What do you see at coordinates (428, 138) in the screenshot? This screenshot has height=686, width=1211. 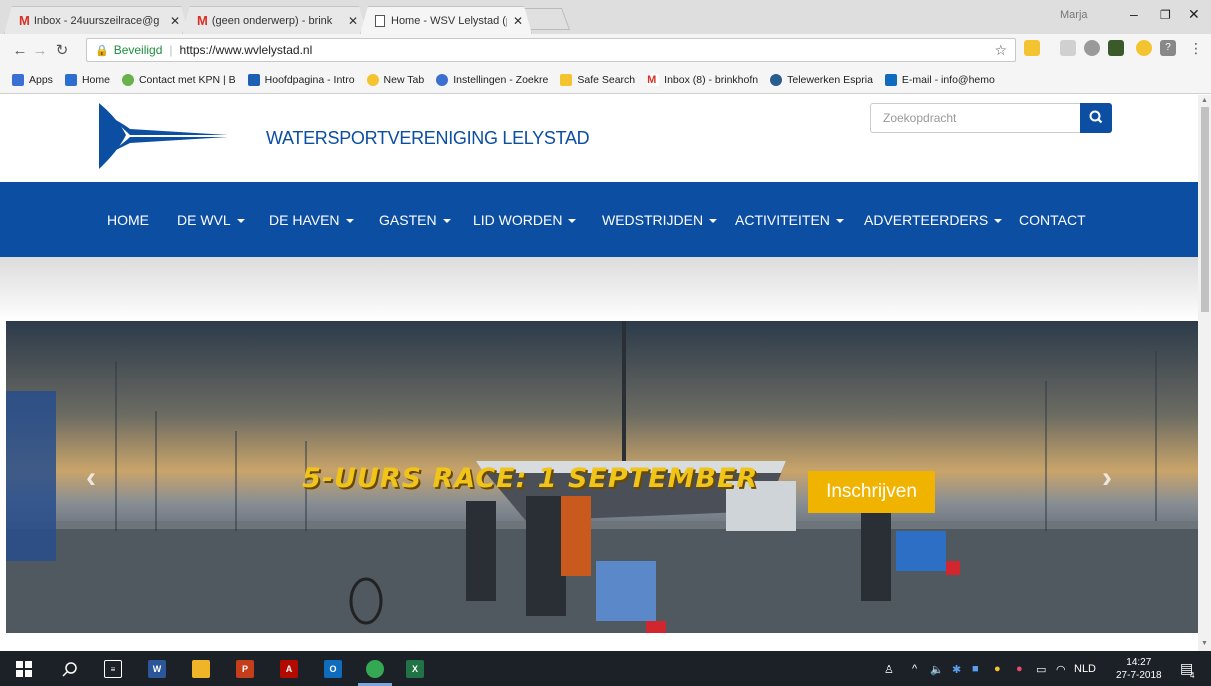 I see `site-title: WATERSPORTVERENIGING LELYSTAD` at bounding box center [428, 138].